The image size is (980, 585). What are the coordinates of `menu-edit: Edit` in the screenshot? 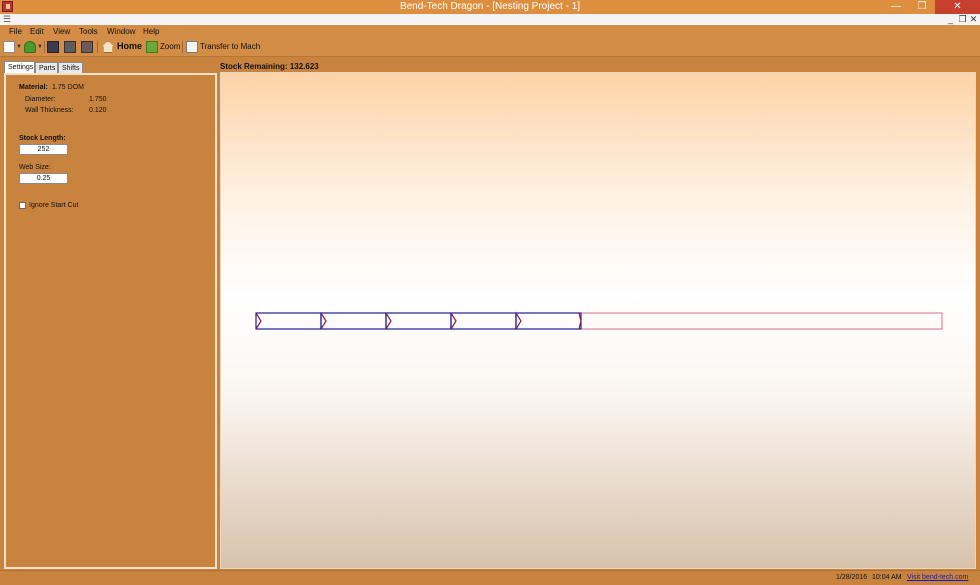 It's located at (37, 31).